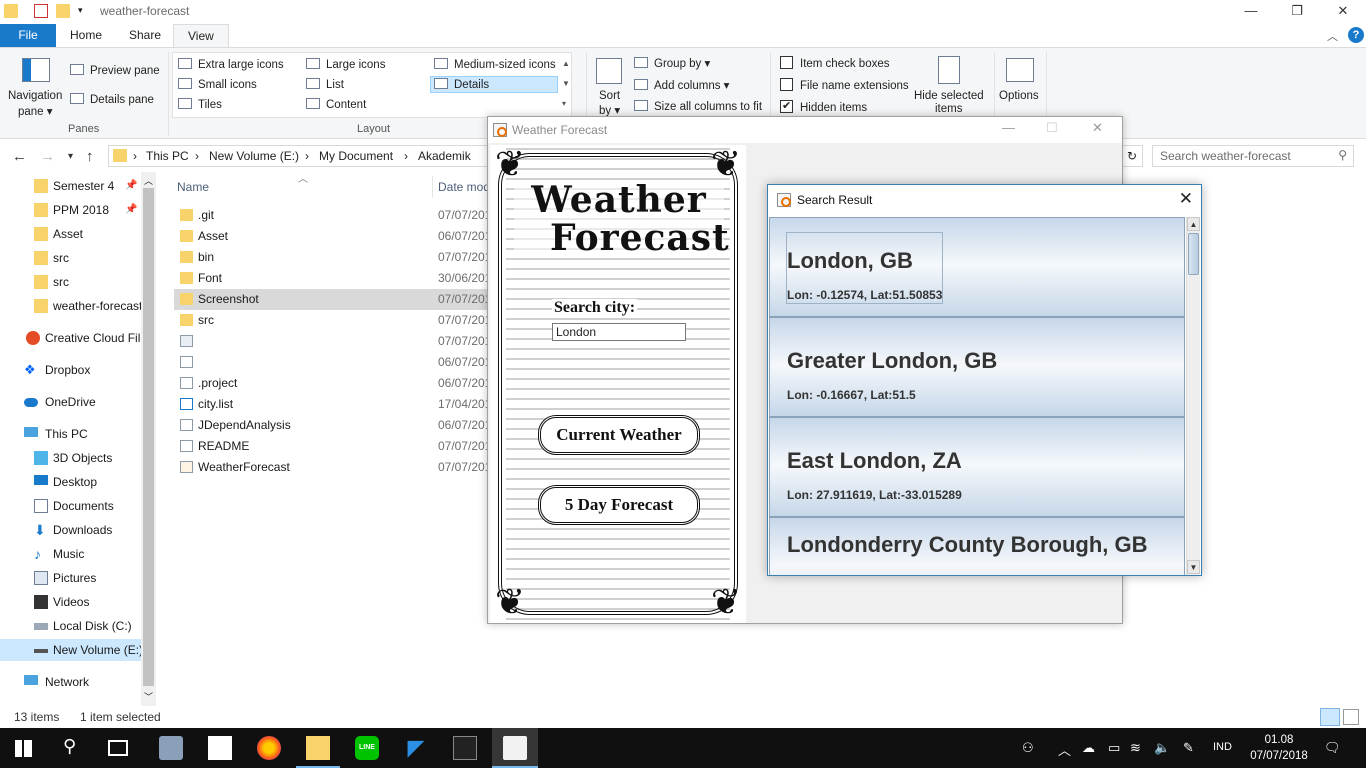 Image resolution: width=1366 pixels, height=768 pixels. I want to click on tab-home: Home, so click(86, 36).